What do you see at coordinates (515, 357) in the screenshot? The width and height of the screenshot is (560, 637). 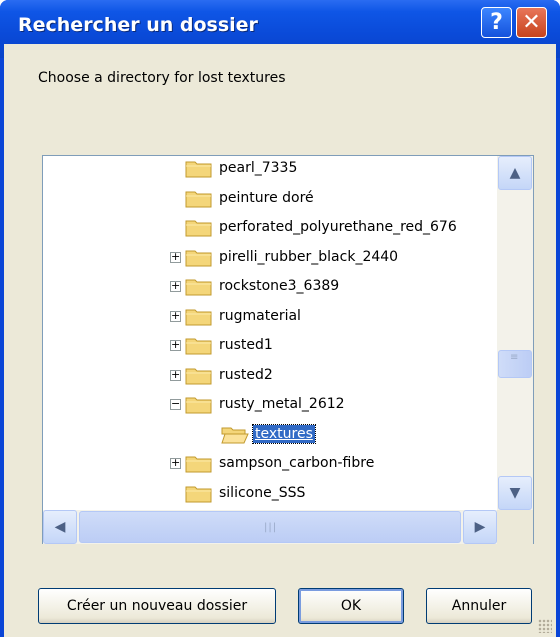 I see `grip-icon: ≡` at bounding box center [515, 357].